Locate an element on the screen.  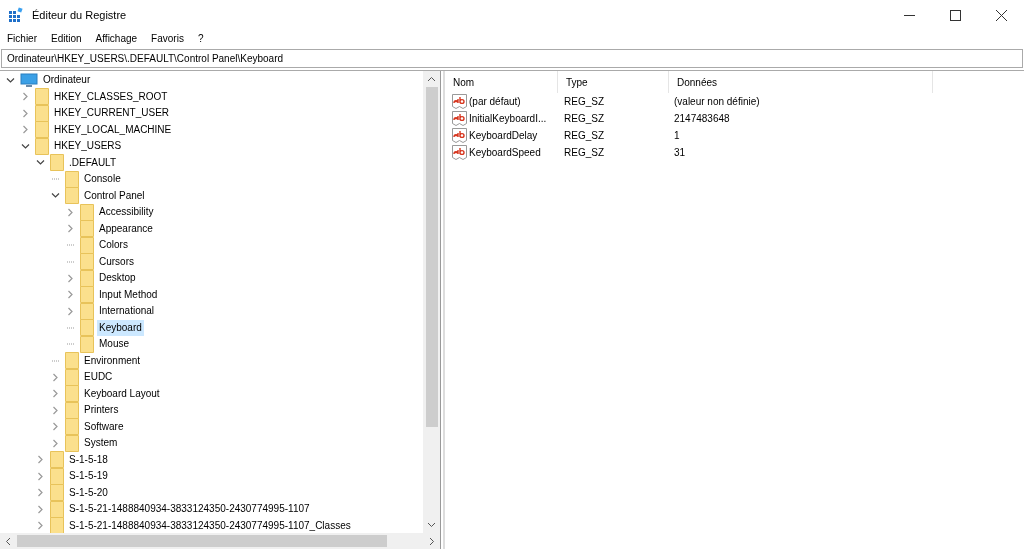
tree-item: Printers is located at coordinates (101, 410).